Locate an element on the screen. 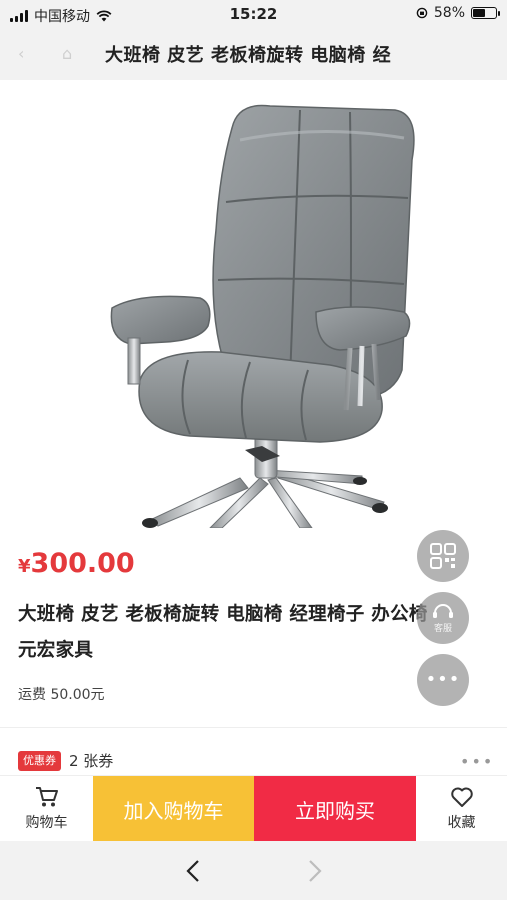 This screenshot has width=507, height=900. nav-back-button is located at coordinates (193, 871).